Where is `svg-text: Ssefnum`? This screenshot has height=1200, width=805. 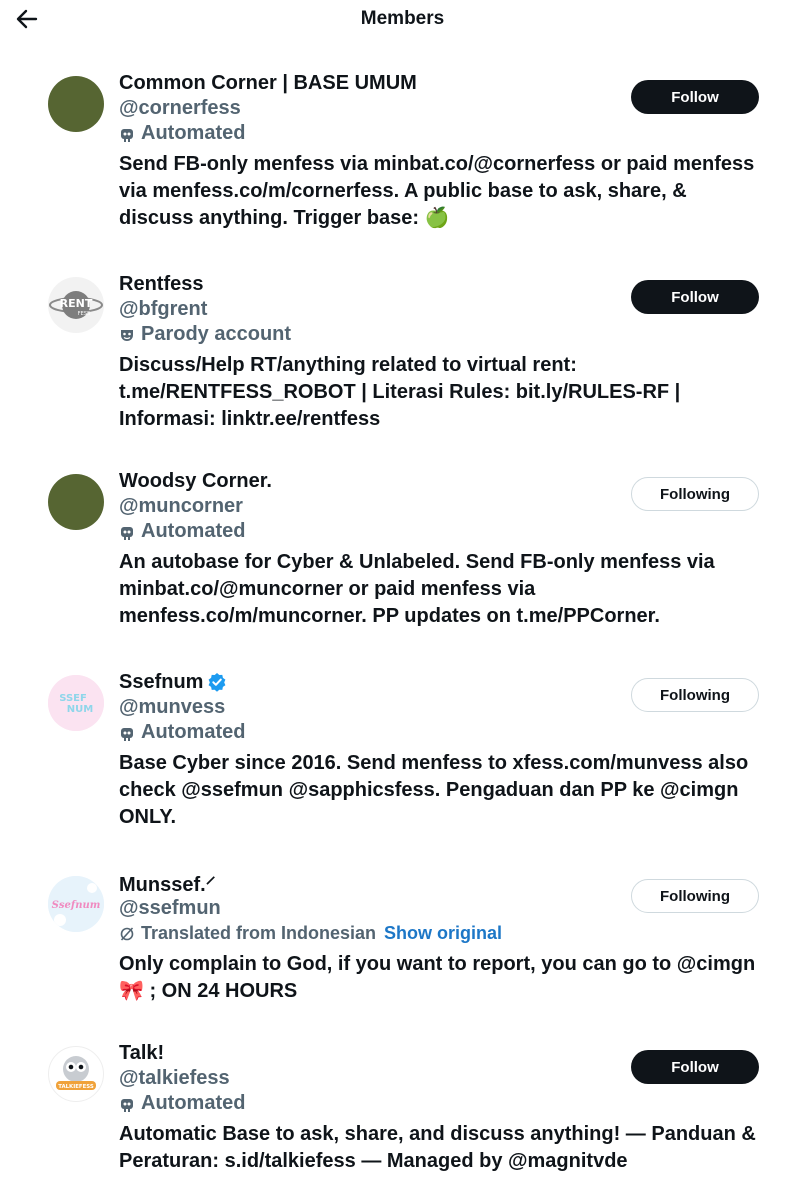 svg-text: Ssefnum is located at coordinates (76, 905).